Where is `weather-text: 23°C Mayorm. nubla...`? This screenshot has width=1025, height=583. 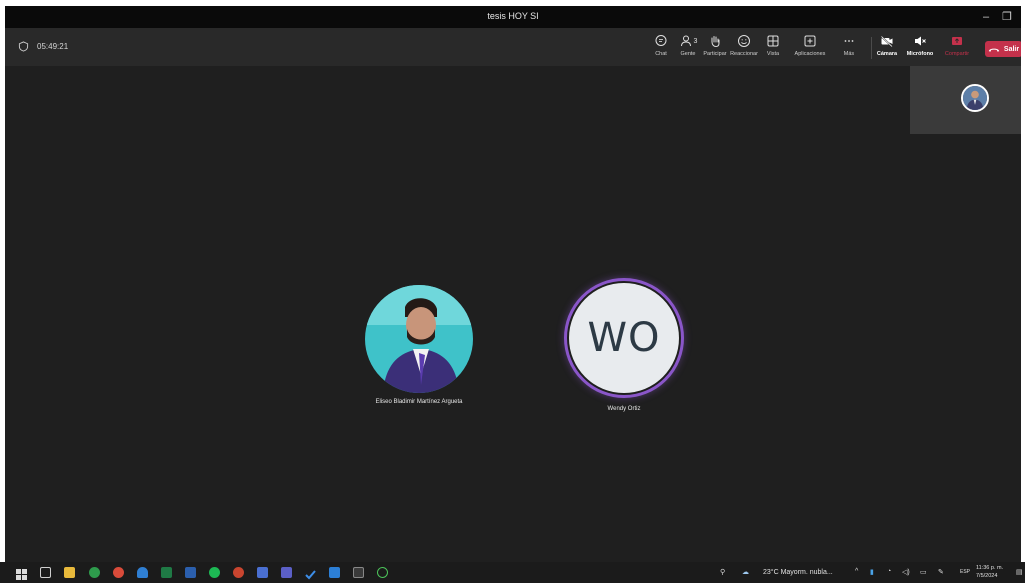 weather-text: 23°C Mayorm. nubla... is located at coordinates (798, 572).